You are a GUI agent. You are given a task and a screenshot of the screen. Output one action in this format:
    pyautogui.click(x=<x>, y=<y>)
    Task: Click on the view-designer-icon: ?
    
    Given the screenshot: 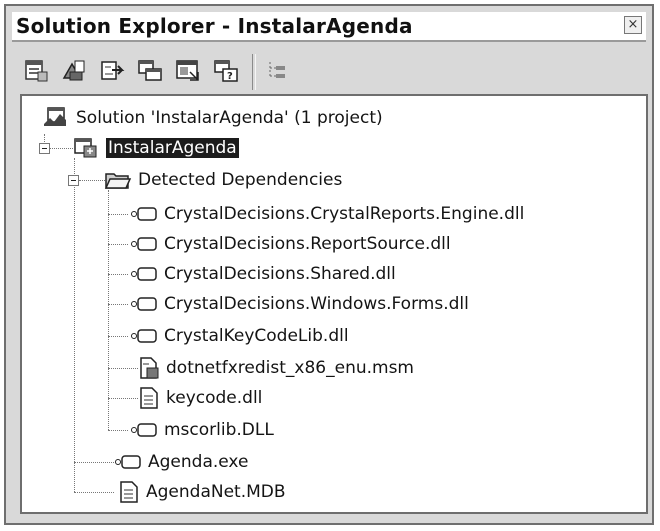 What is the action you would take?
    pyautogui.click(x=226, y=71)
    